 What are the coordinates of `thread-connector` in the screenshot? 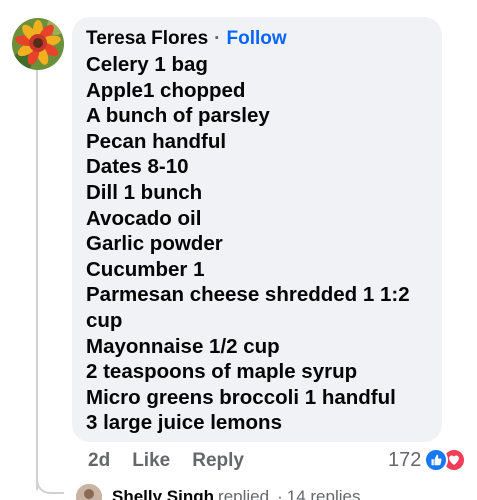 It's located at (50, 482).